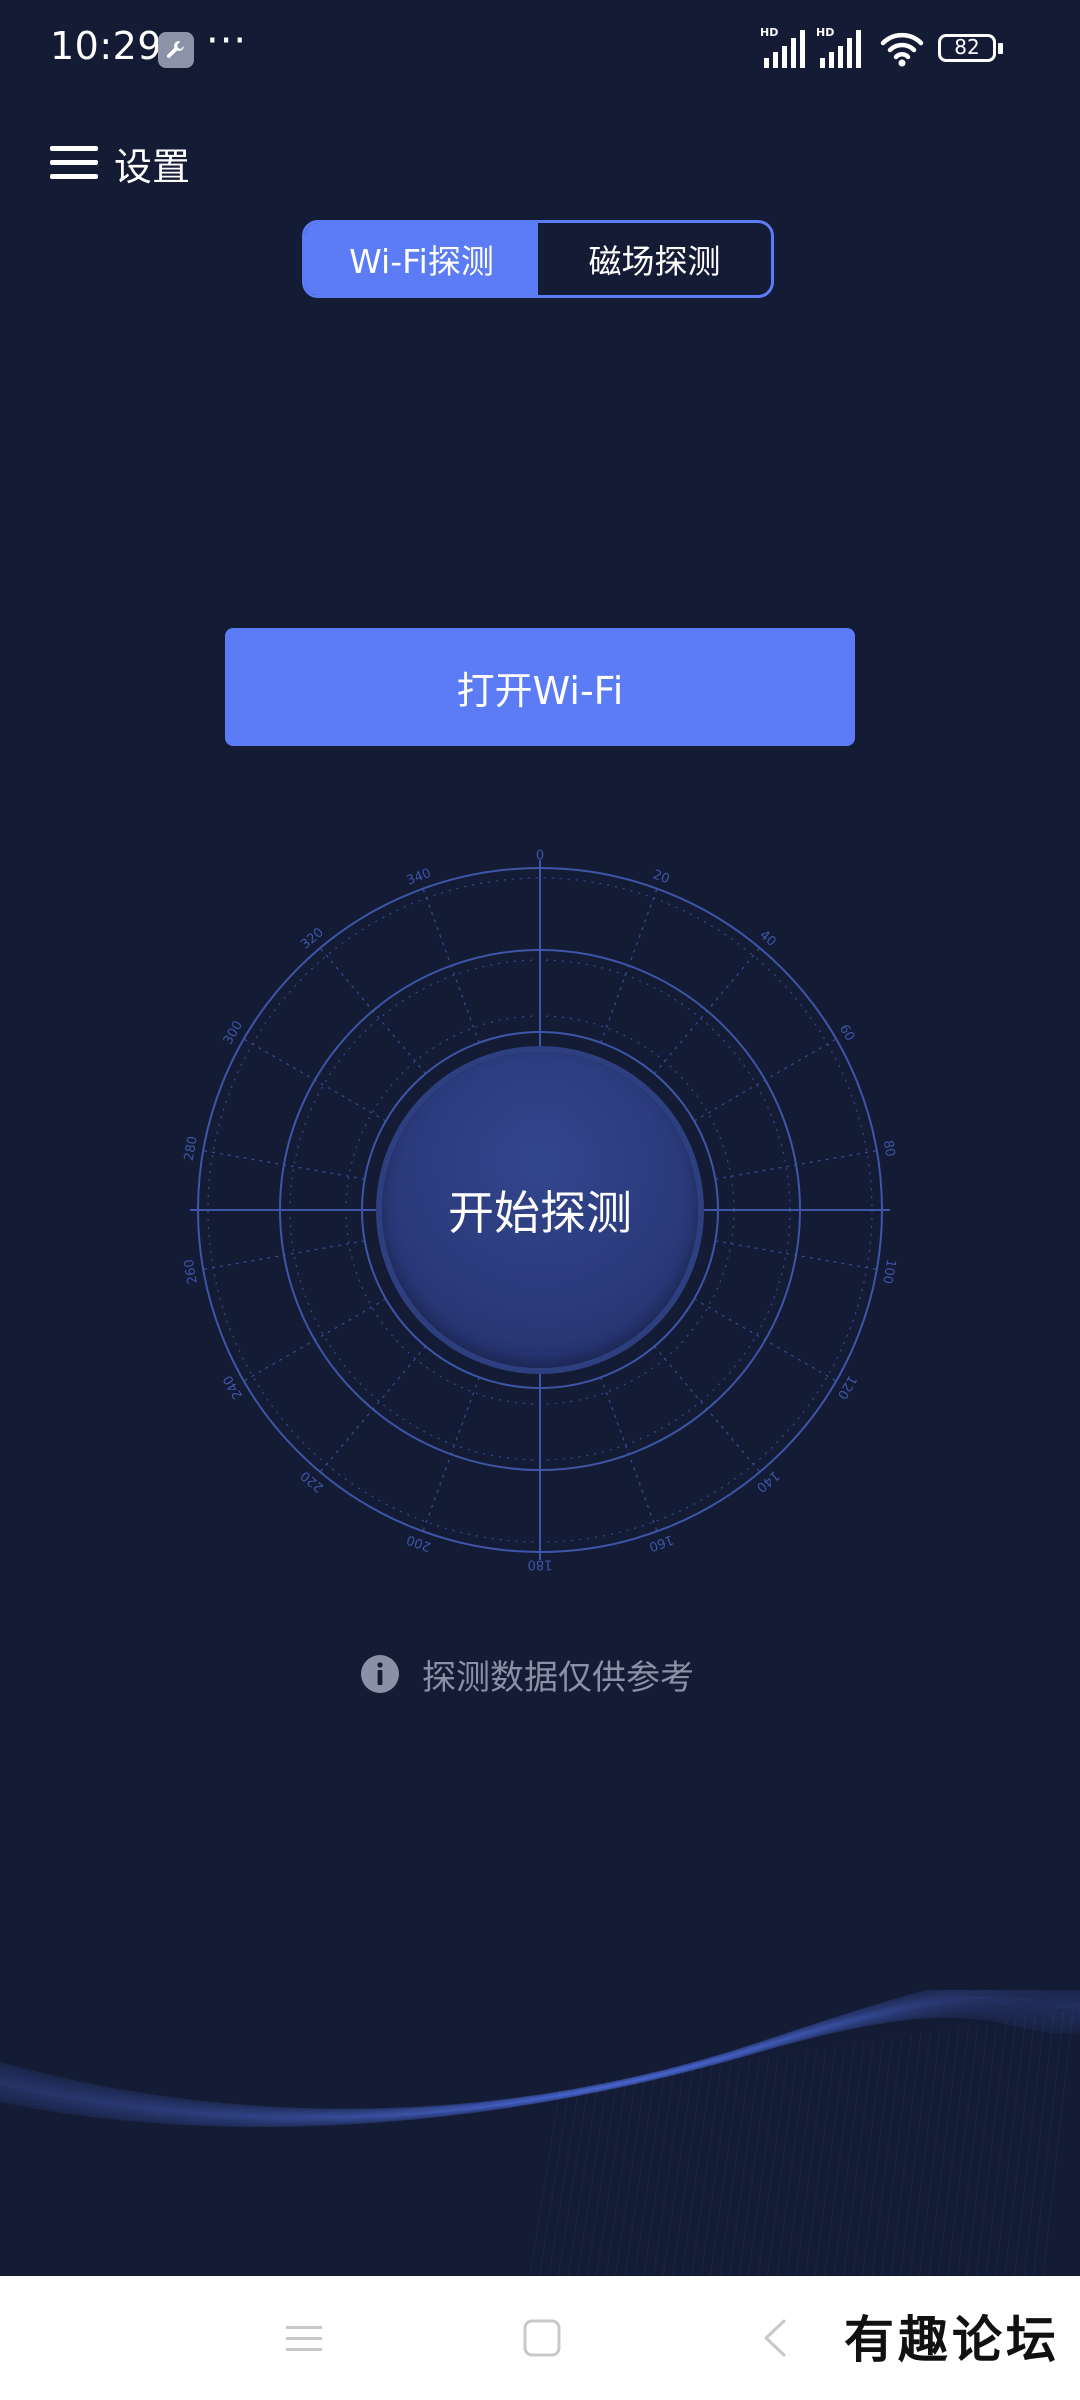 This screenshot has height=2400, width=1080. What do you see at coordinates (540, 50) in the screenshot?
I see `status-bar: 10:29 ··· HD HD 82` at bounding box center [540, 50].